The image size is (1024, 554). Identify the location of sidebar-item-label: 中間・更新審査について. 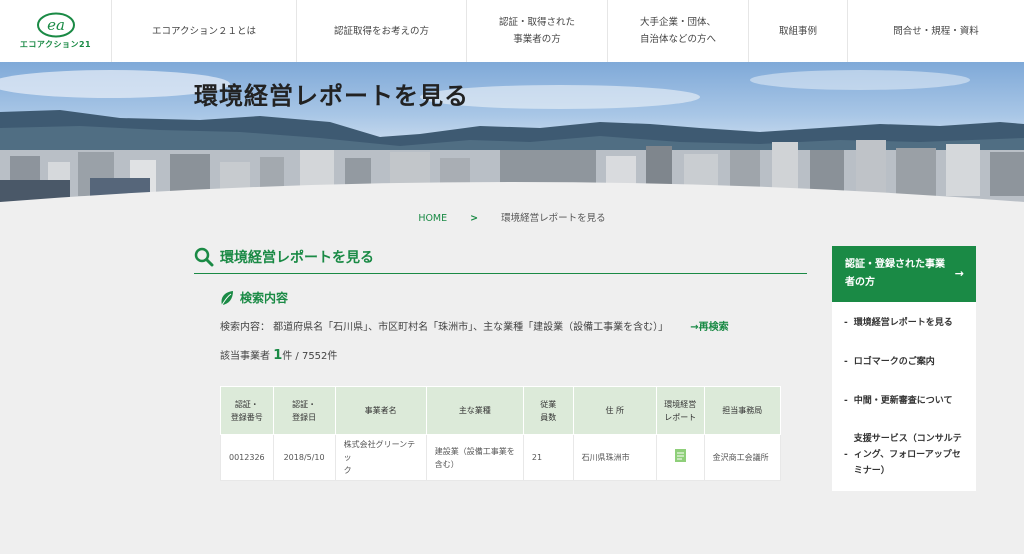
(903, 401).